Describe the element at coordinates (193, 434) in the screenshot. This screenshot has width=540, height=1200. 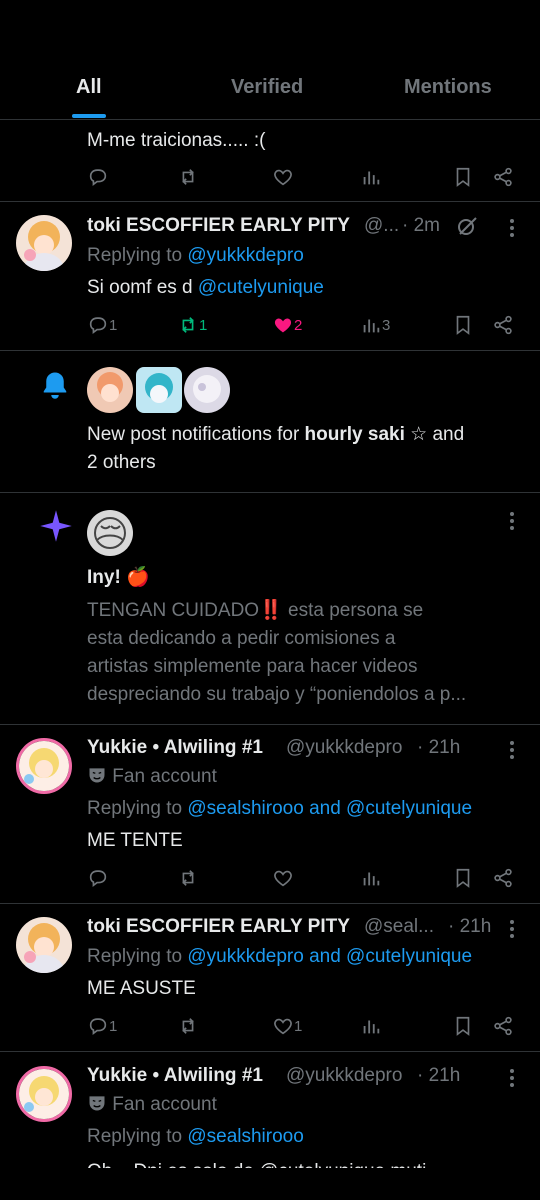
I see `notification-prefix: New post notifications for` at that location.